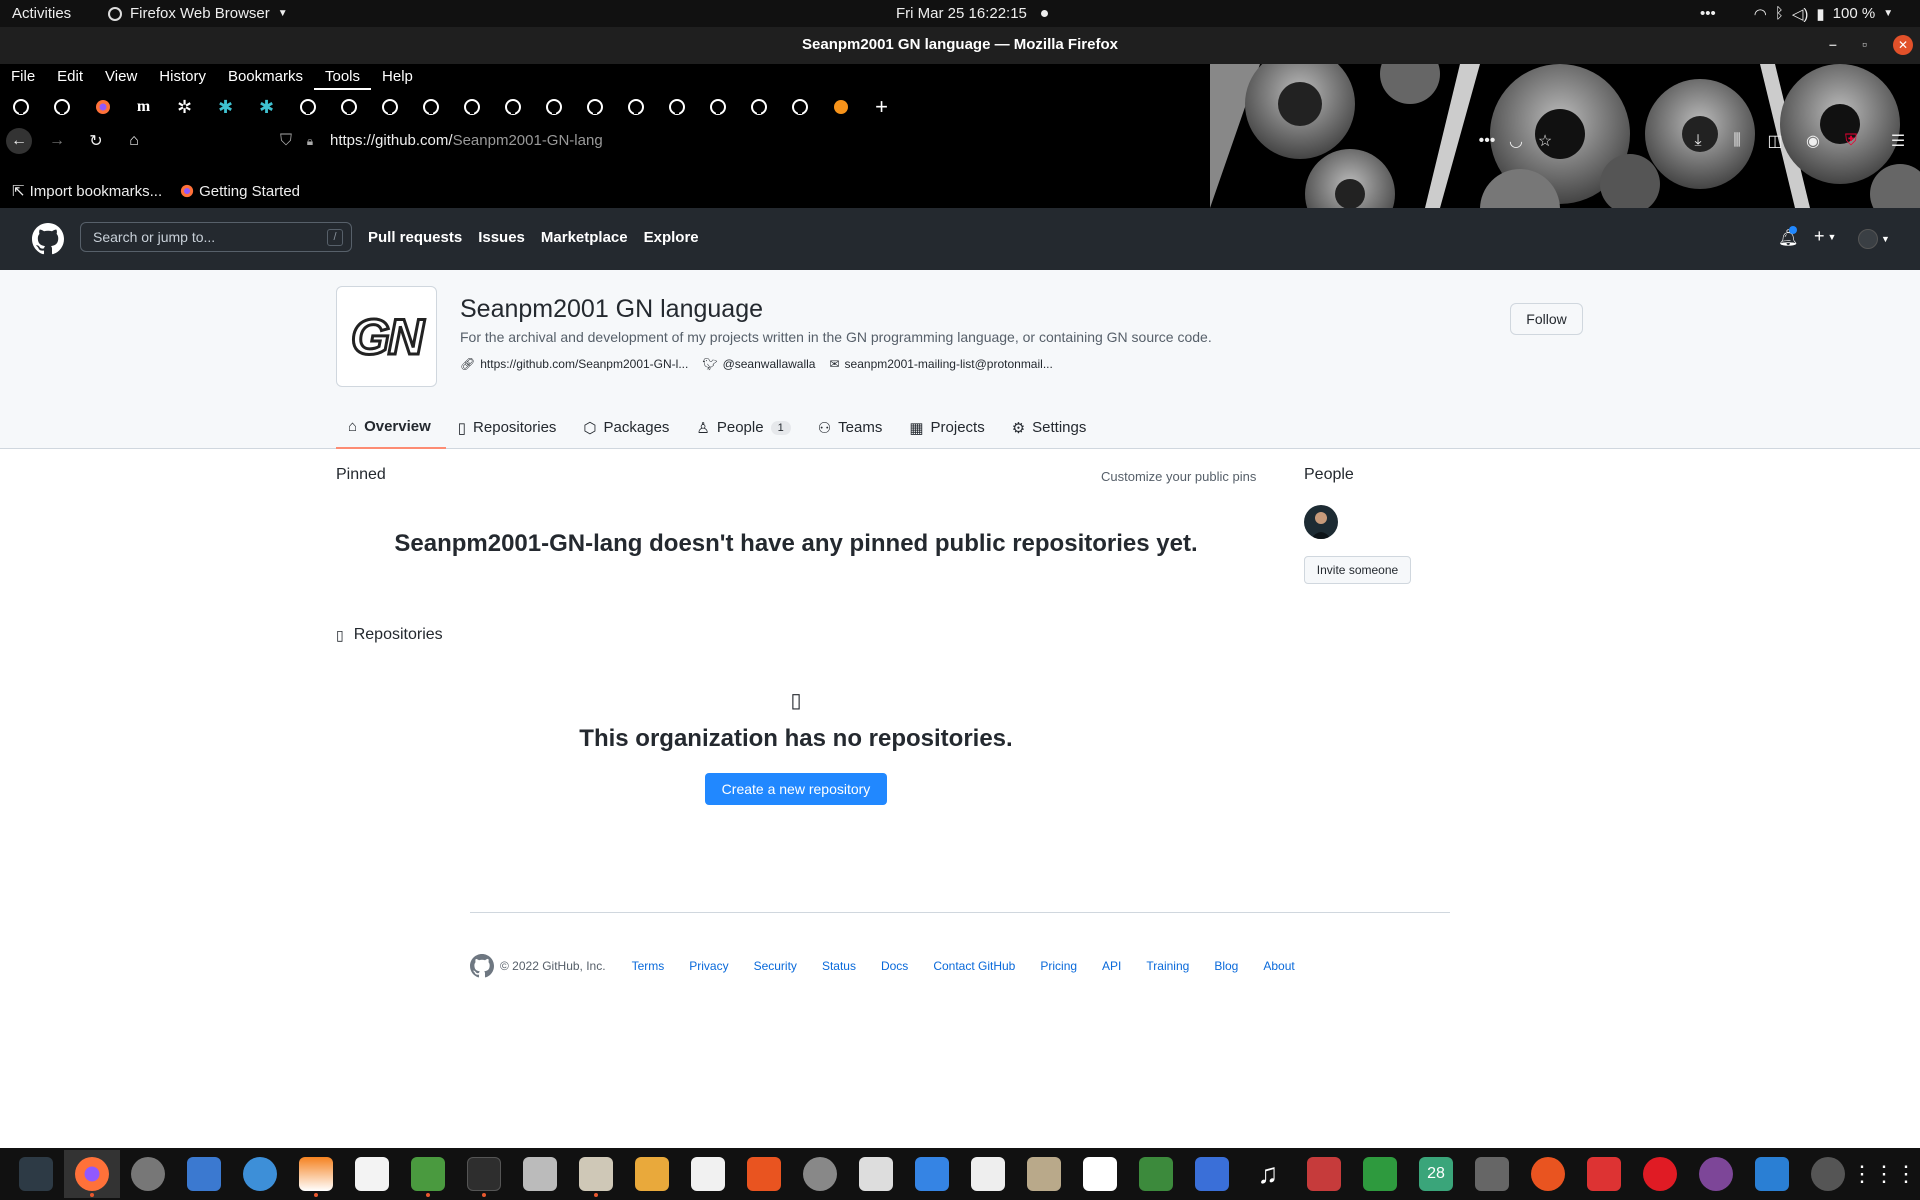  Describe the element at coordinates (182, 77) in the screenshot. I see `menu-history: History` at that location.